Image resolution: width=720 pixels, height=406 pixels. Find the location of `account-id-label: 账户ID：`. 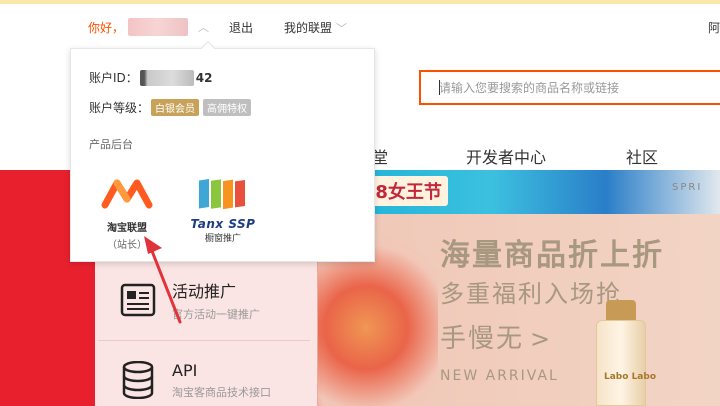

account-id-label: 账户ID： is located at coordinates (113, 78).